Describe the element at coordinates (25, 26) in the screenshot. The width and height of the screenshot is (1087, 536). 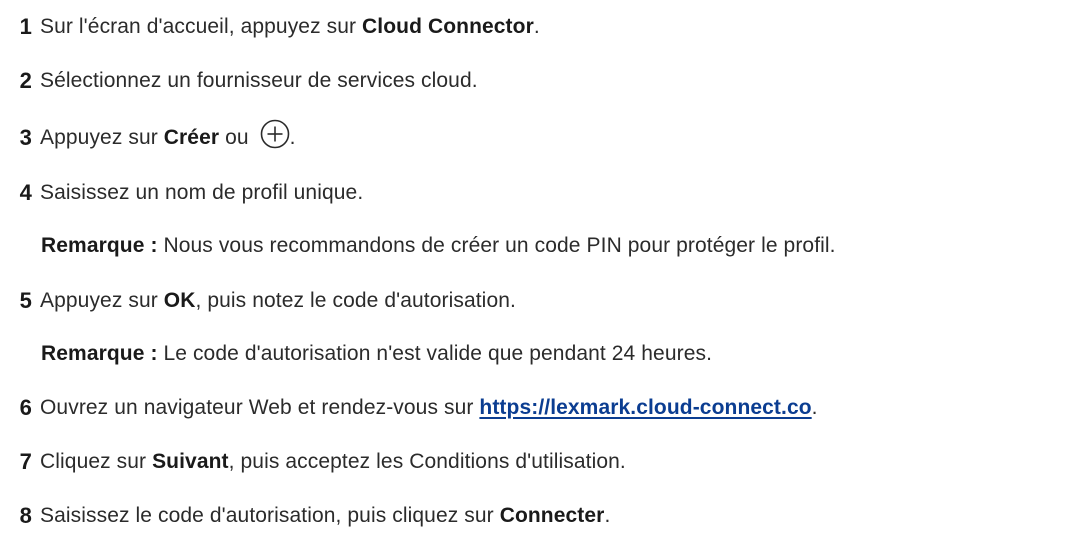
I see `step-number: 1` at that location.